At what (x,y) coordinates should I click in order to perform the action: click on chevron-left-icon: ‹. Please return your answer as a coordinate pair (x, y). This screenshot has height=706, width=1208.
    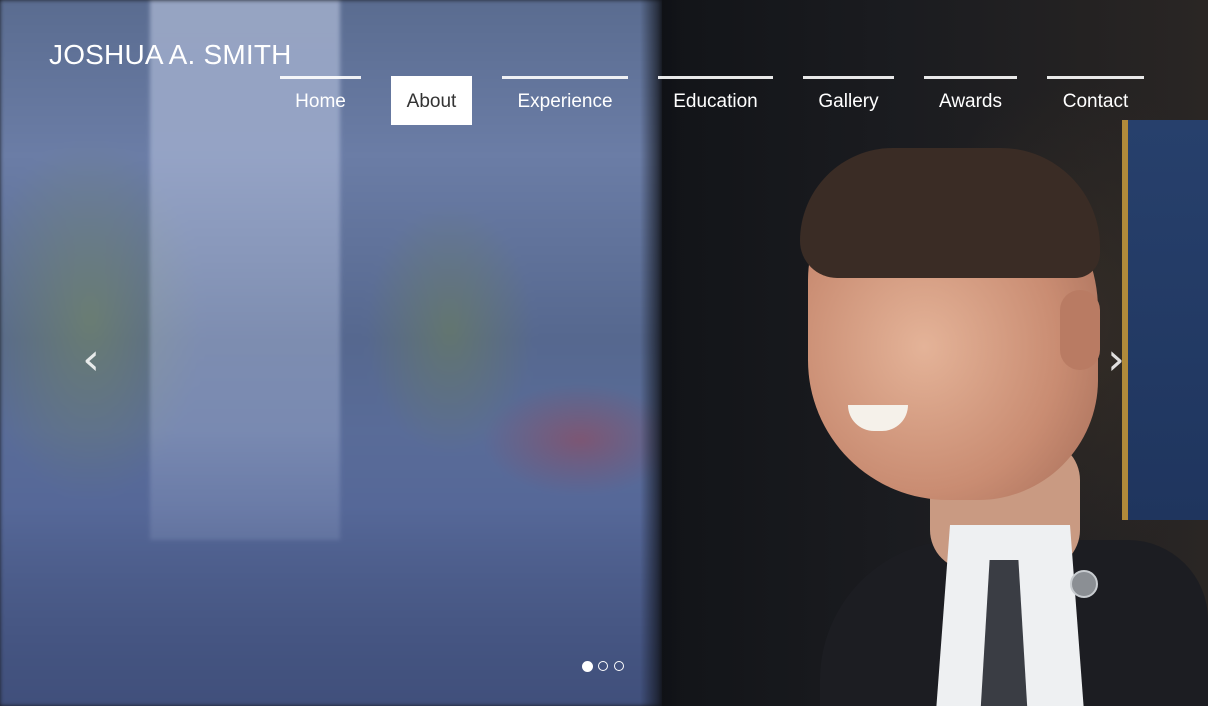
    Looking at the image, I should click on (91, 359).